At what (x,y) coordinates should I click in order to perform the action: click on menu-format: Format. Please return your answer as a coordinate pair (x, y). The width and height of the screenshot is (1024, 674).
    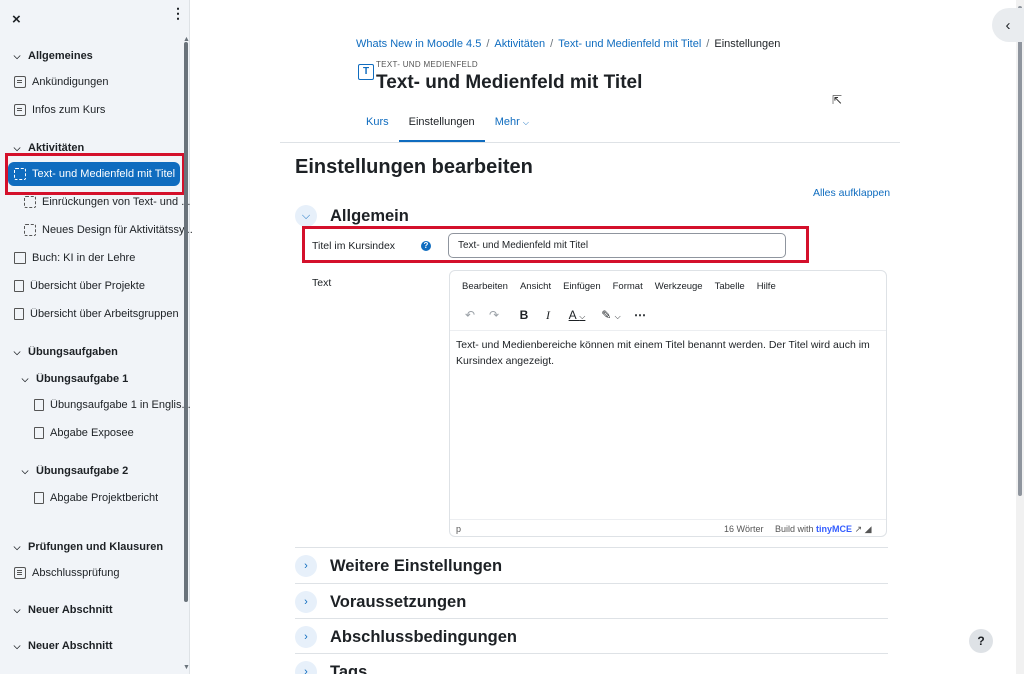
    Looking at the image, I should click on (628, 286).